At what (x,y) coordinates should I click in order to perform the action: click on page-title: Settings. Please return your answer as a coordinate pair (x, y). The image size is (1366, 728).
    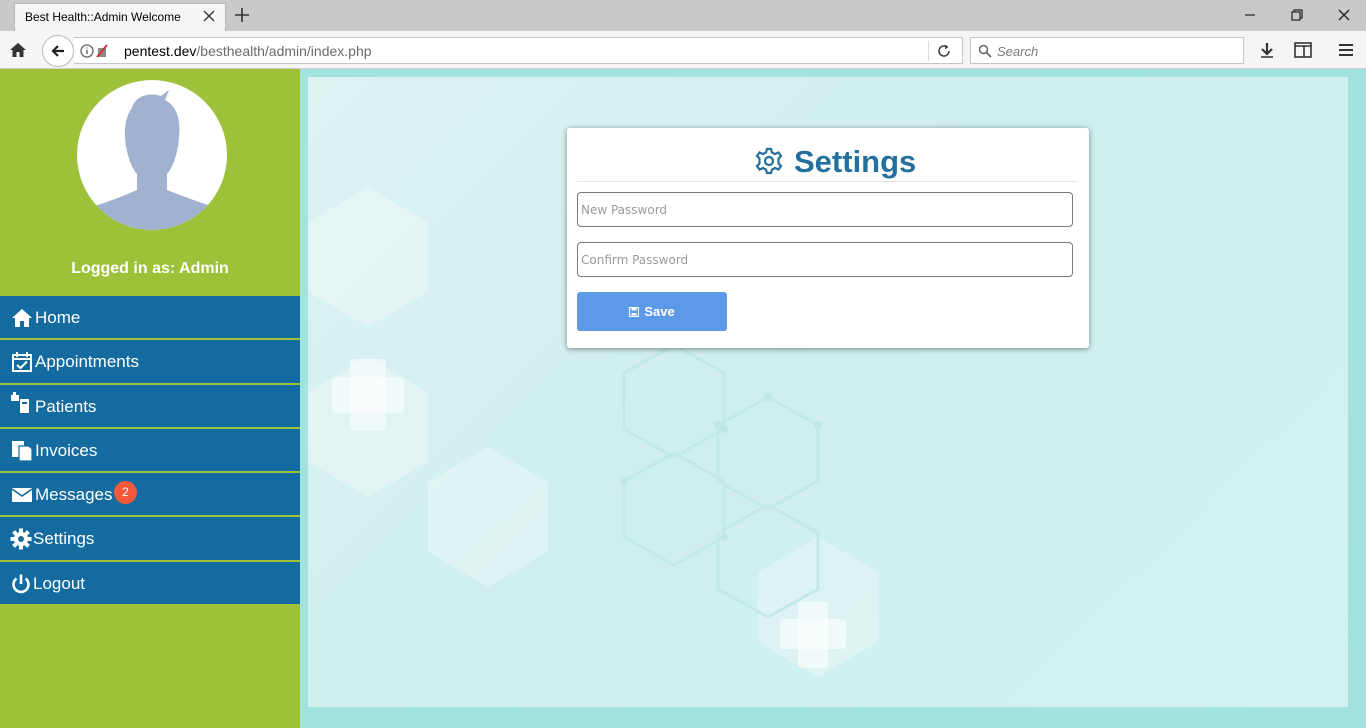
    Looking at the image, I should click on (855, 161).